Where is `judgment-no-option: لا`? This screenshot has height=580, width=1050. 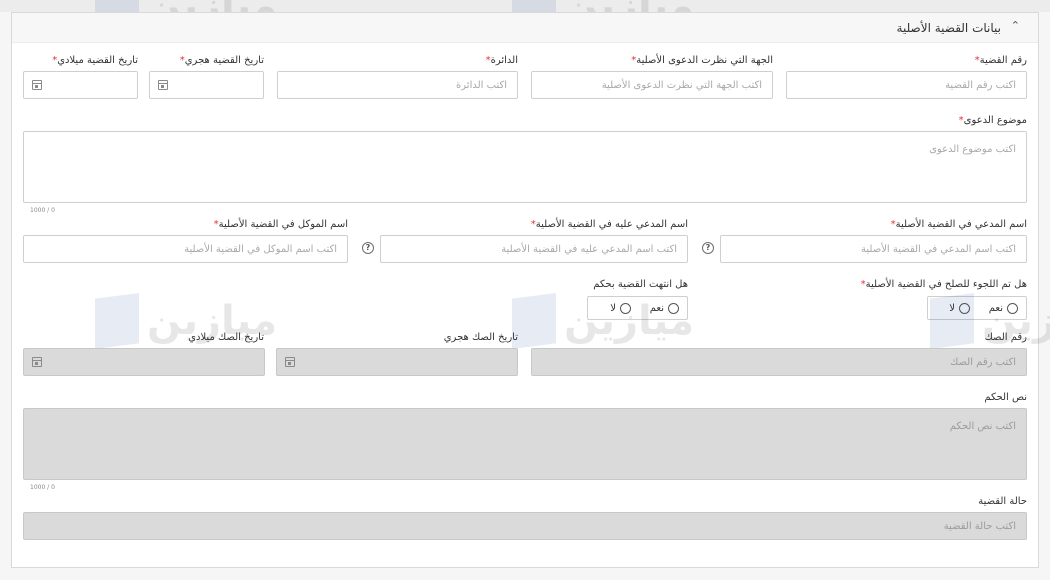 judgment-no-option: لا is located at coordinates (620, 308).